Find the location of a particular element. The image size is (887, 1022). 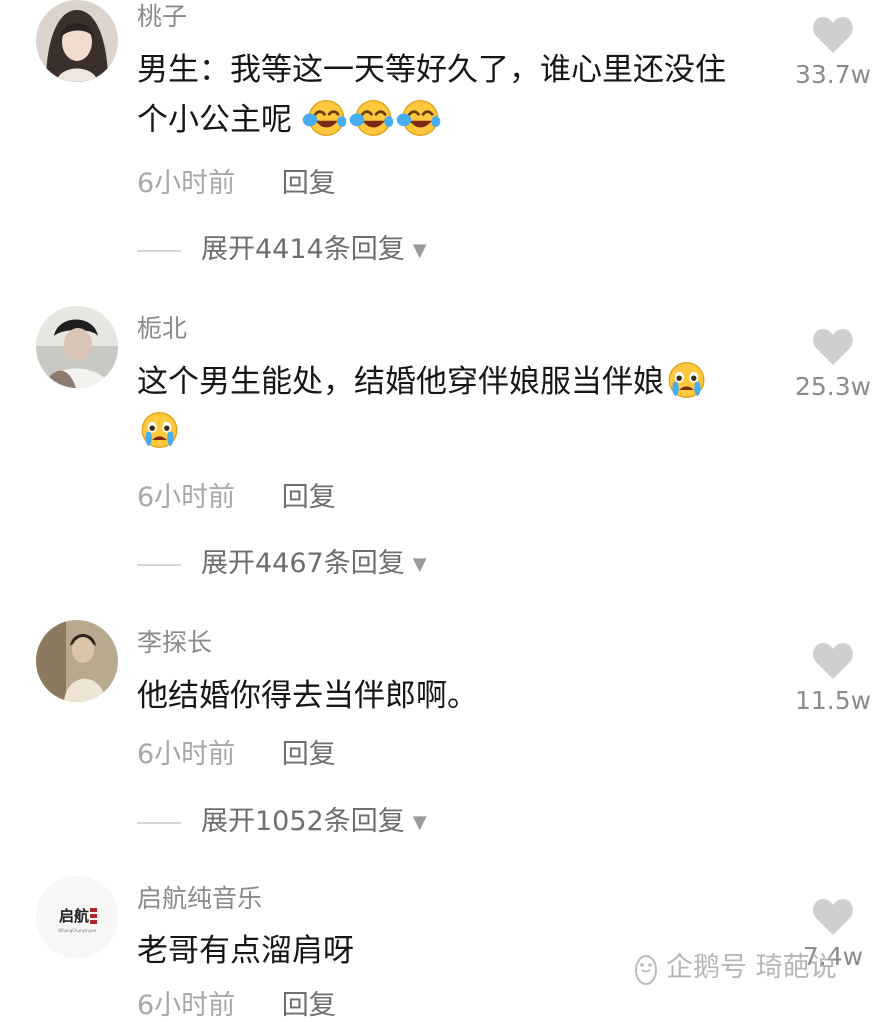

watermark-text: 企鹅号 琦葩说 is located at coordinates (751, 967).